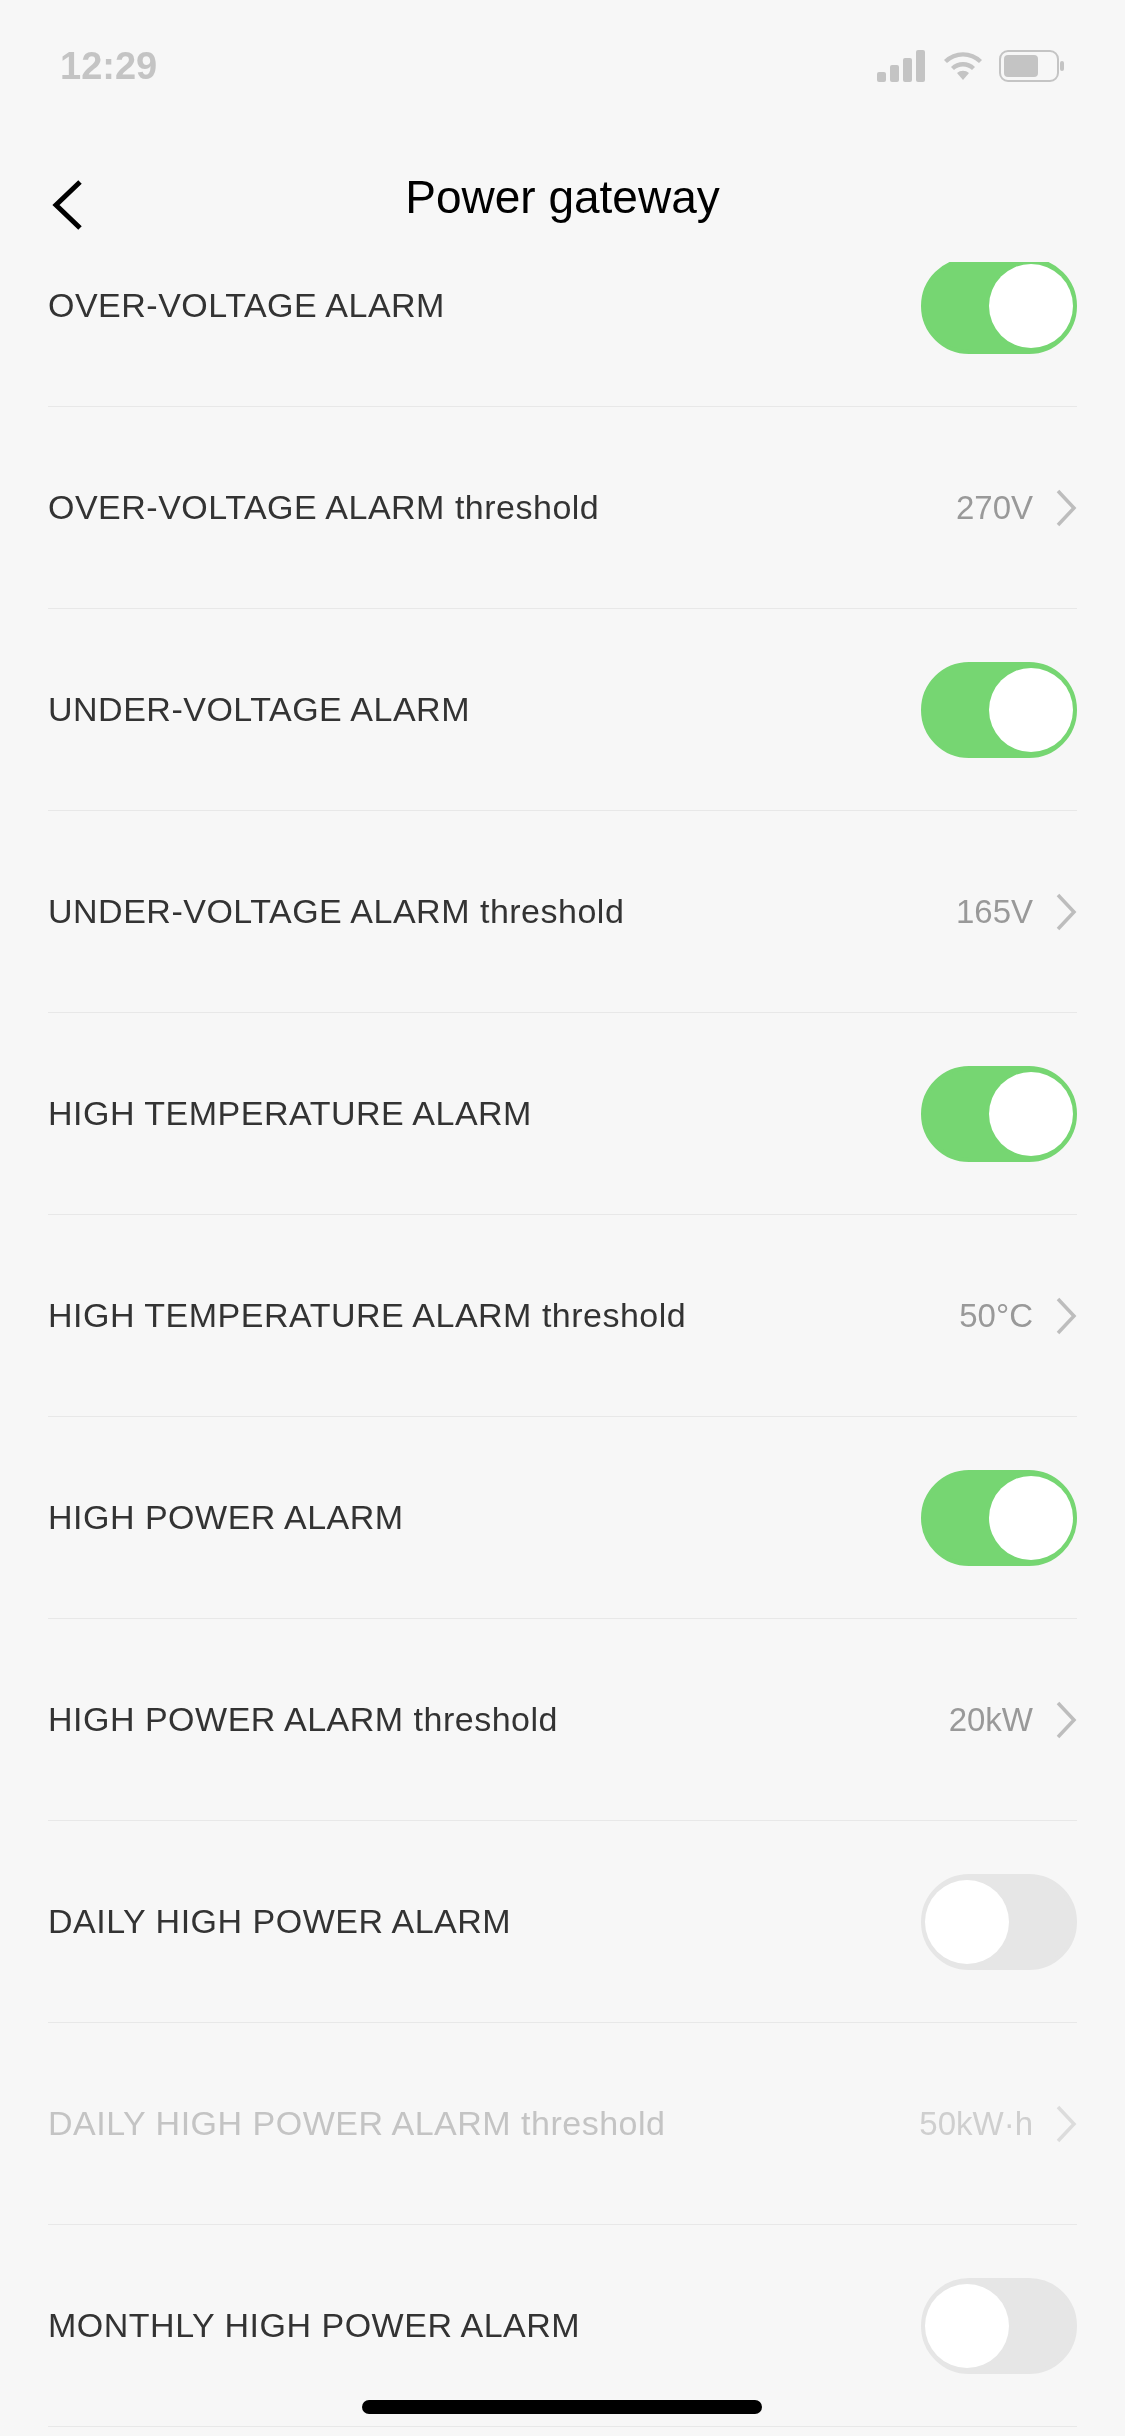  Describe the element at coordinates (314, 2325) in the screenshot. I see `setting-label: MONTHLY HIGH POWER ALARM` at that location.